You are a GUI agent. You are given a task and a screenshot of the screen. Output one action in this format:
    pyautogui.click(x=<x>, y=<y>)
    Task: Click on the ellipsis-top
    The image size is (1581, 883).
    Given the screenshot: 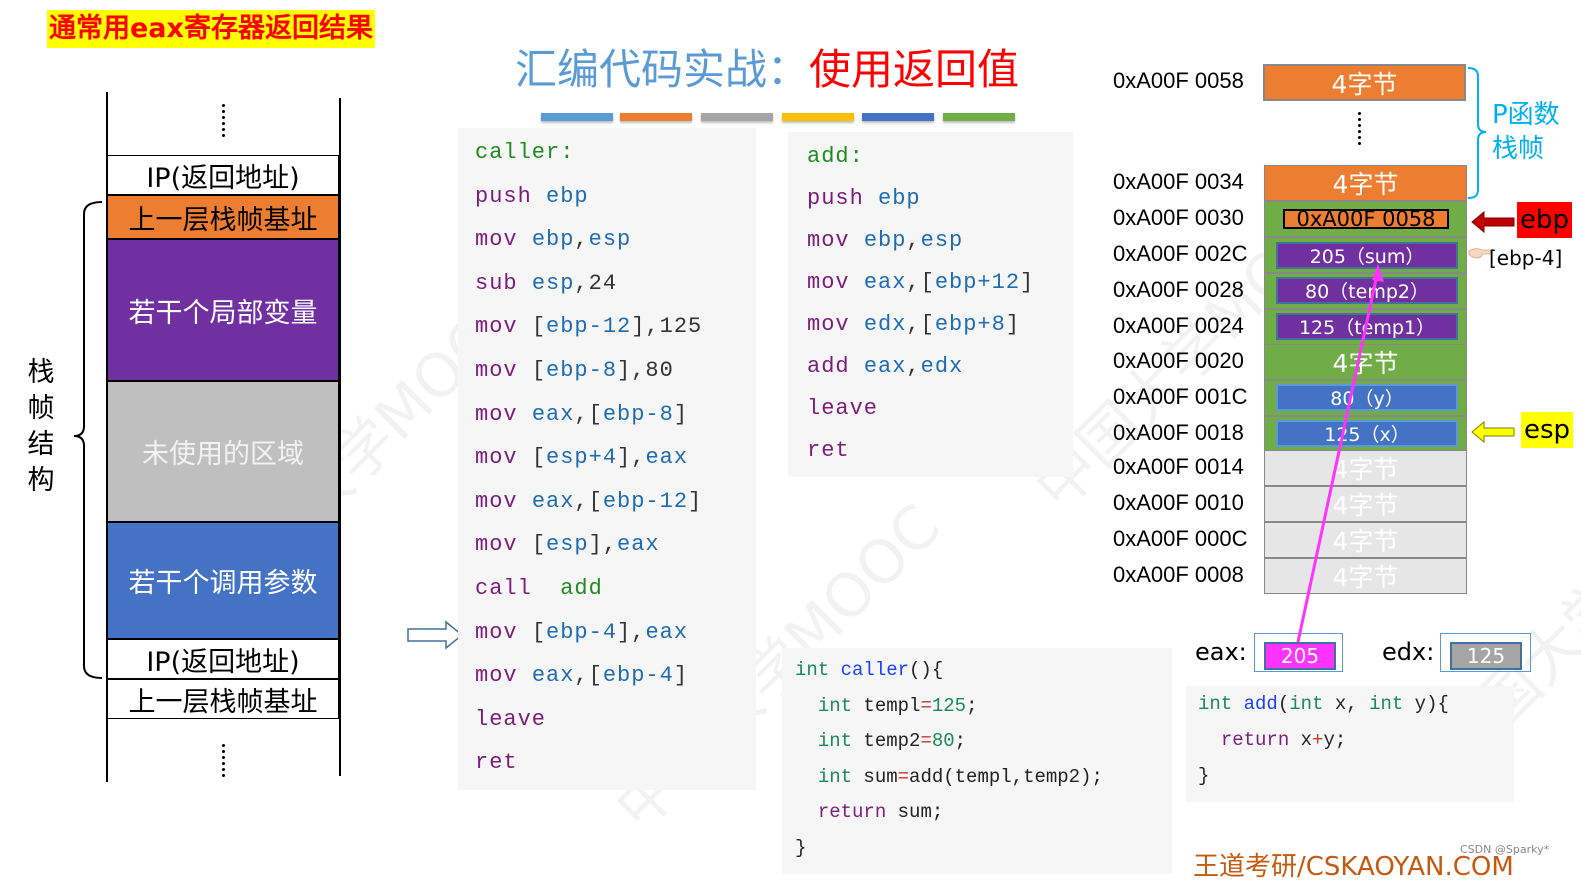 What is the action you would take?
    pyautogui.click(x=224, y=122)
    